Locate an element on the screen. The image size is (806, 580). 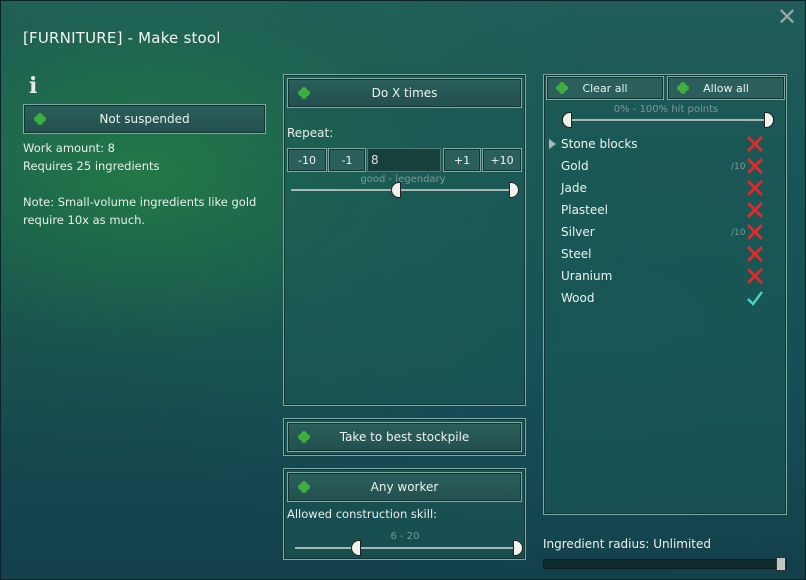
ingredient-count: Requires 25 ingredients is located at coordinates (91, 166).